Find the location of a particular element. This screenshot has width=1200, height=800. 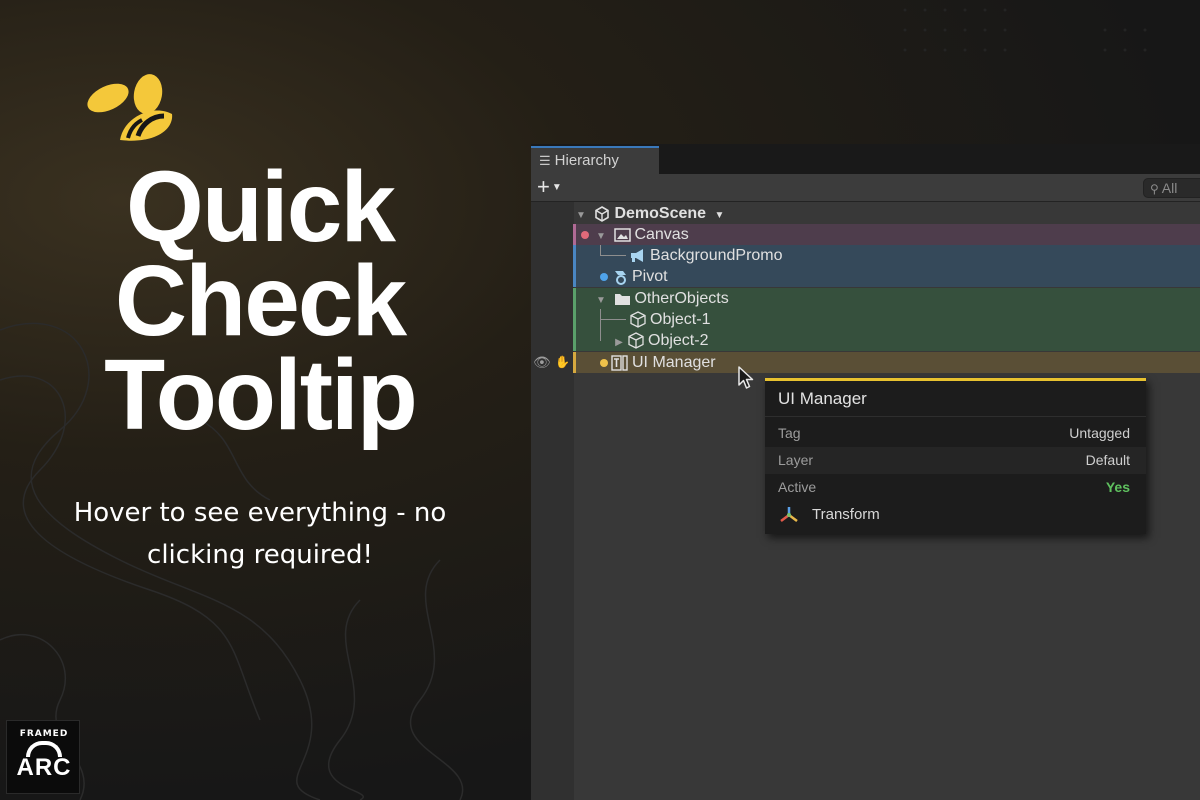

row-label: UI Manager is located at coordinates (674, 362).